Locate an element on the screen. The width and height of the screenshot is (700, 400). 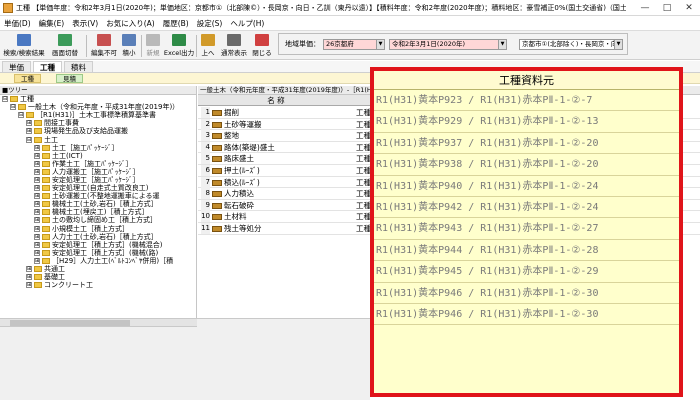
screen-switch-button: 画面切替 is located at coordinates (65, 46).